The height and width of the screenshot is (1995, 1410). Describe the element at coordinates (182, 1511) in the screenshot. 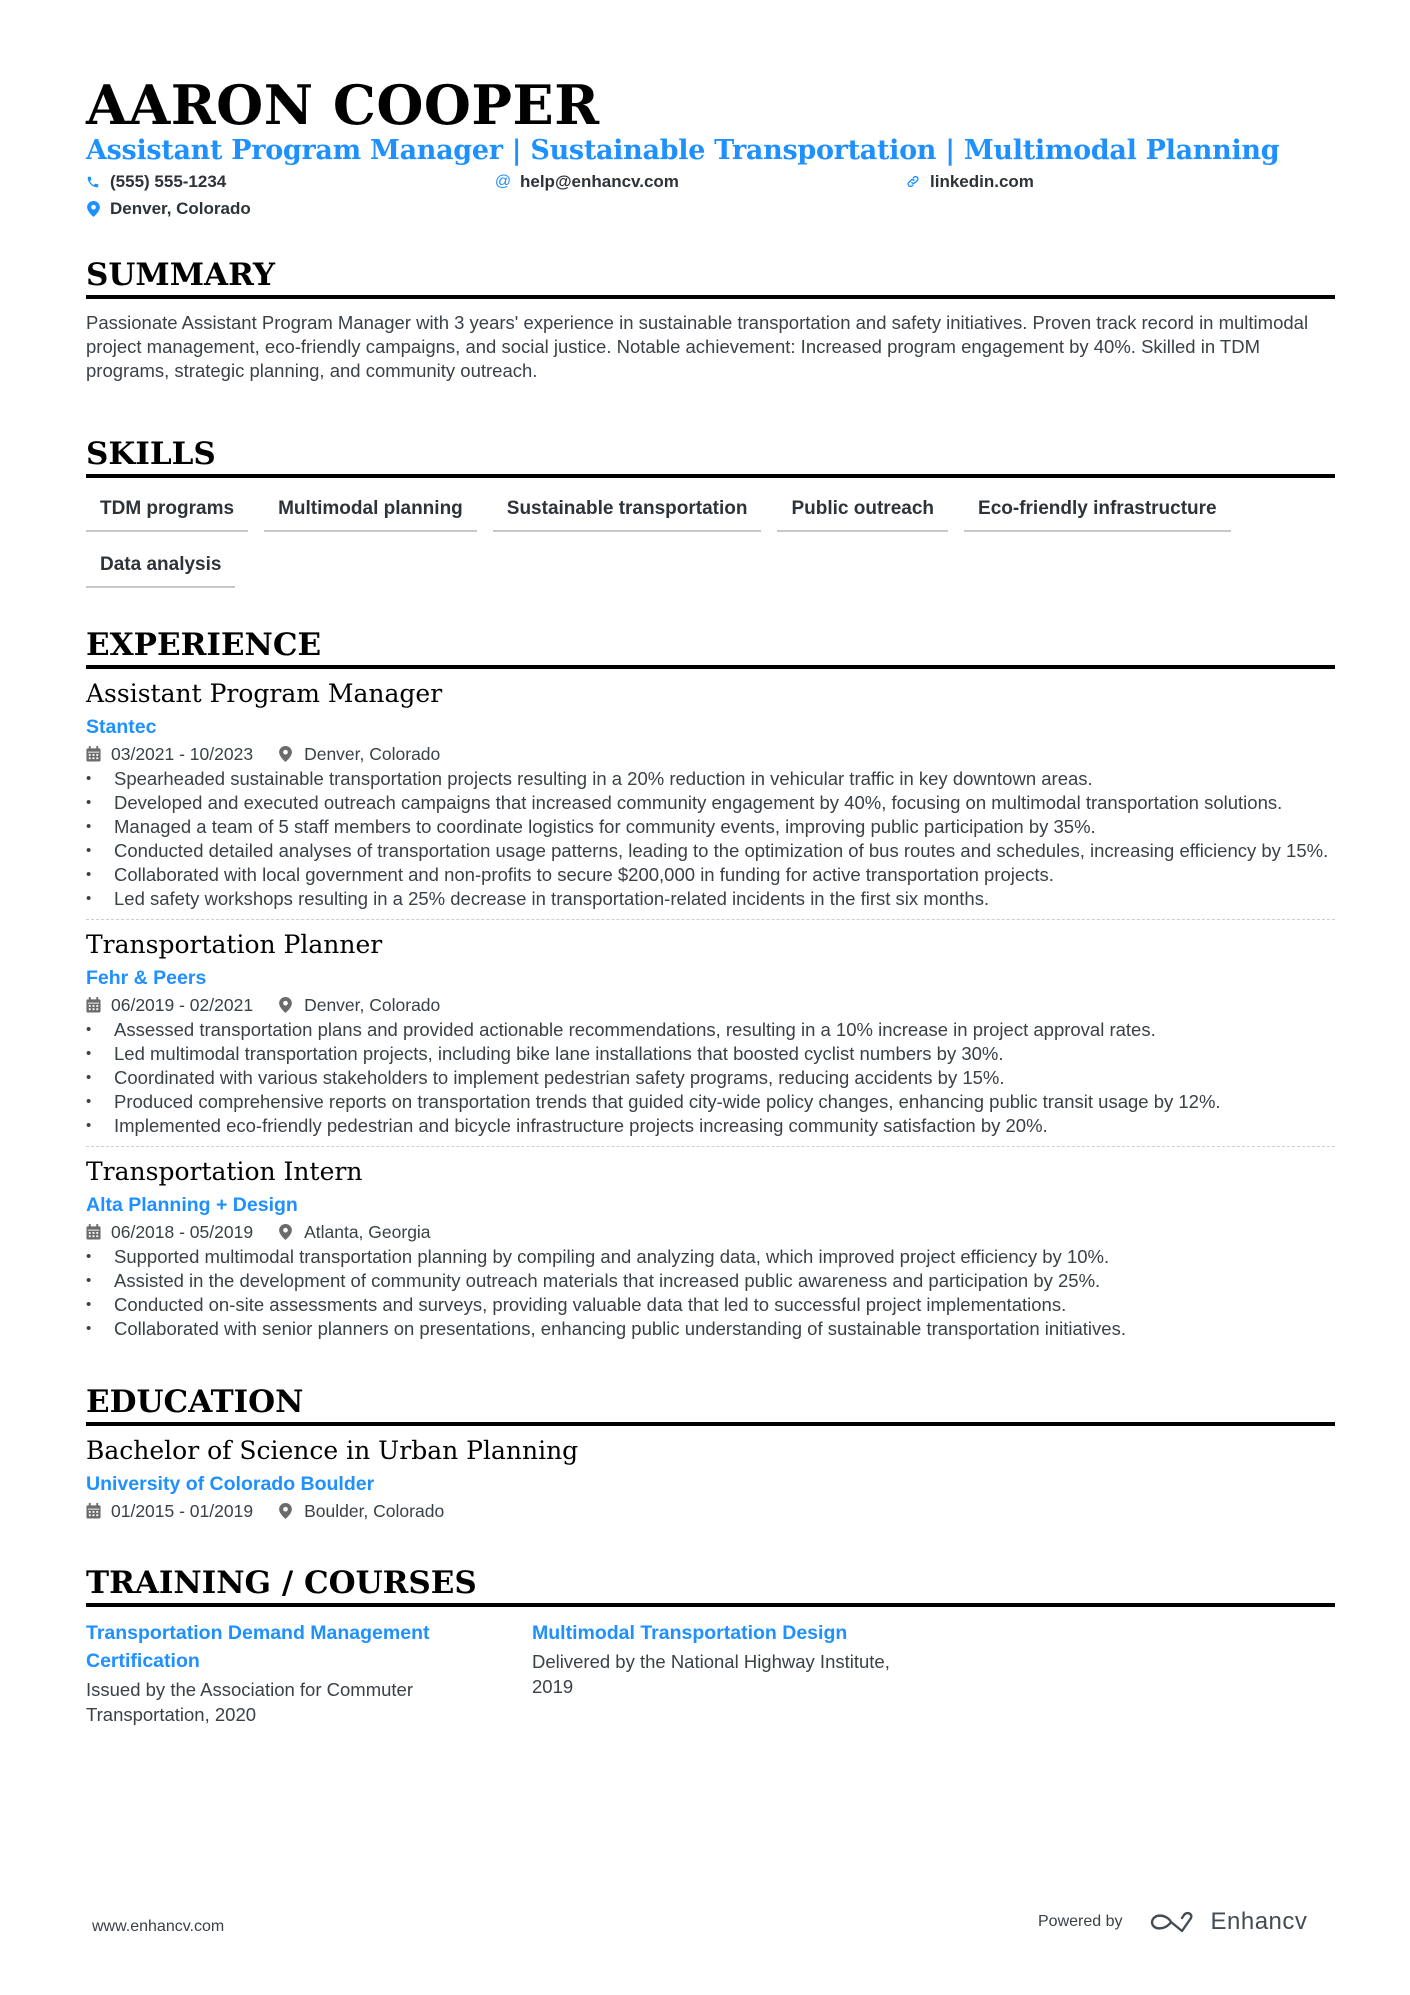

I see `education-dates: 01/2015 - 01/2019` at that location.